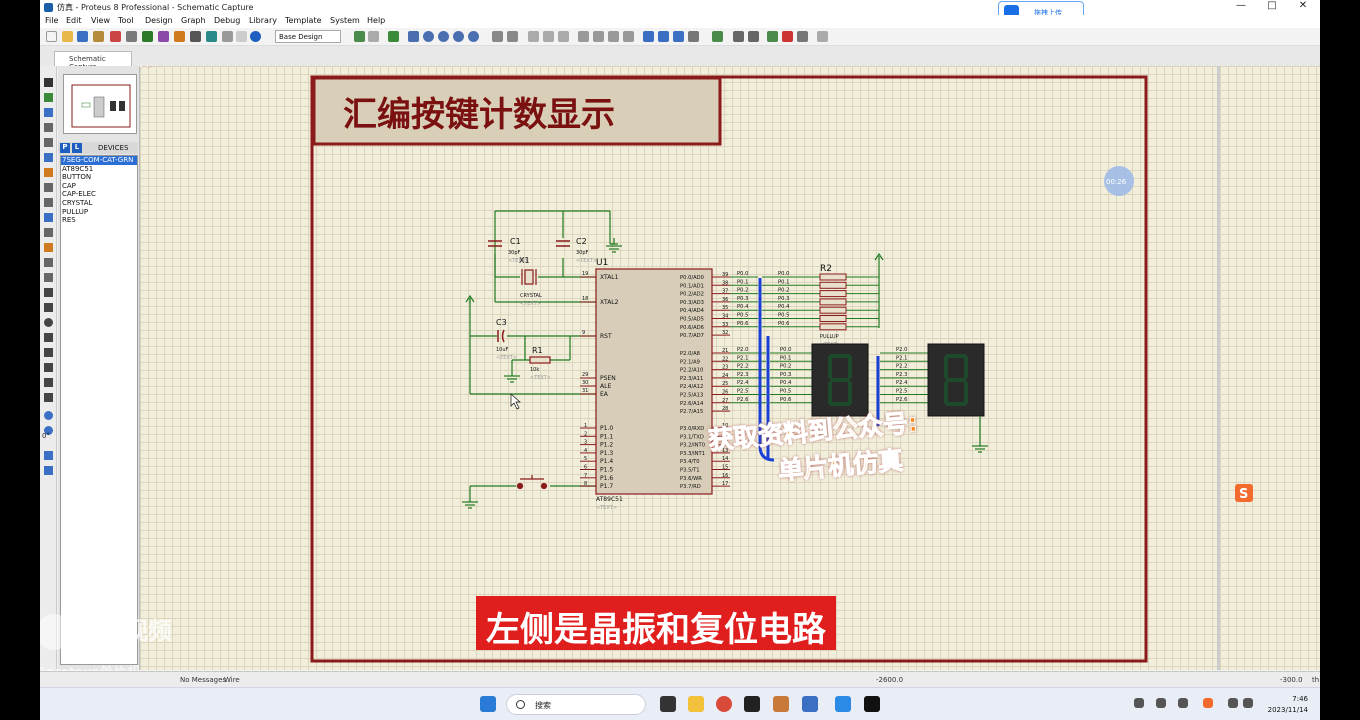  Describe the element at coordinates (46, 436) in the screenshot. I see `rotation-angle: 0°` at that location.